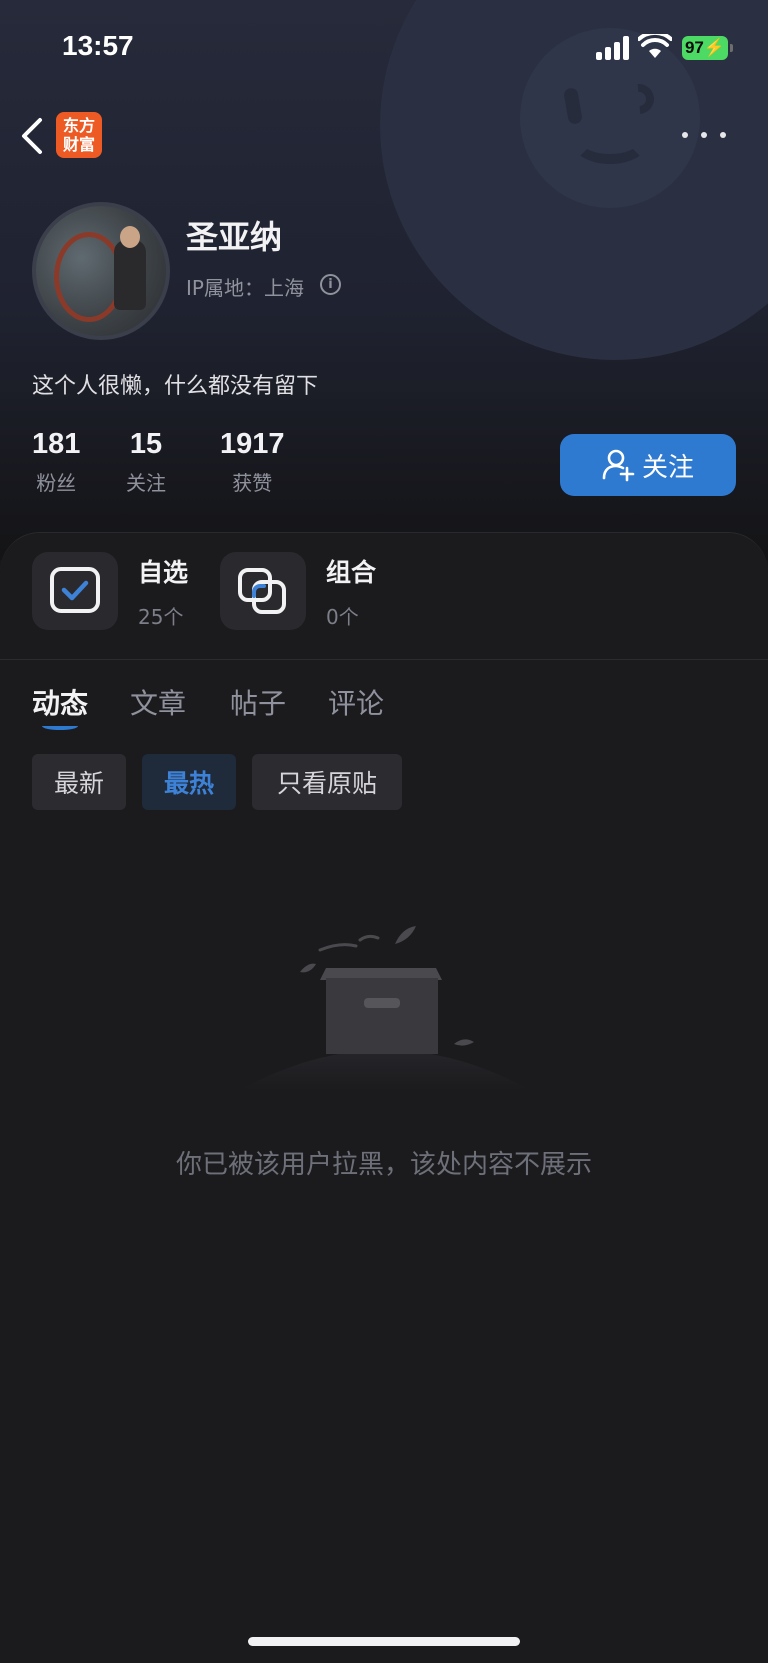 This screenshot has width=768, height=1663. What do you see at coordinates (327, 782) in the screenshot?
I see `filter-original-only: 只看原贴` at bounding box center [327, 782].